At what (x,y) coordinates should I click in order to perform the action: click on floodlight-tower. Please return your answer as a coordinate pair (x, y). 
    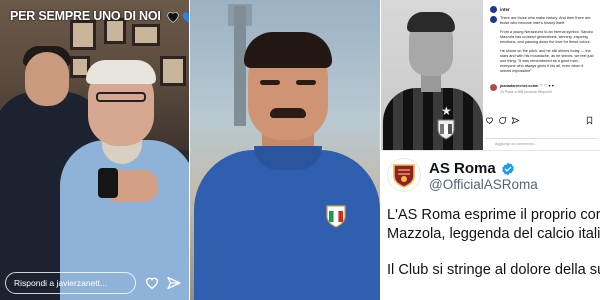
    Looking at the image, I should click on (240, 66).